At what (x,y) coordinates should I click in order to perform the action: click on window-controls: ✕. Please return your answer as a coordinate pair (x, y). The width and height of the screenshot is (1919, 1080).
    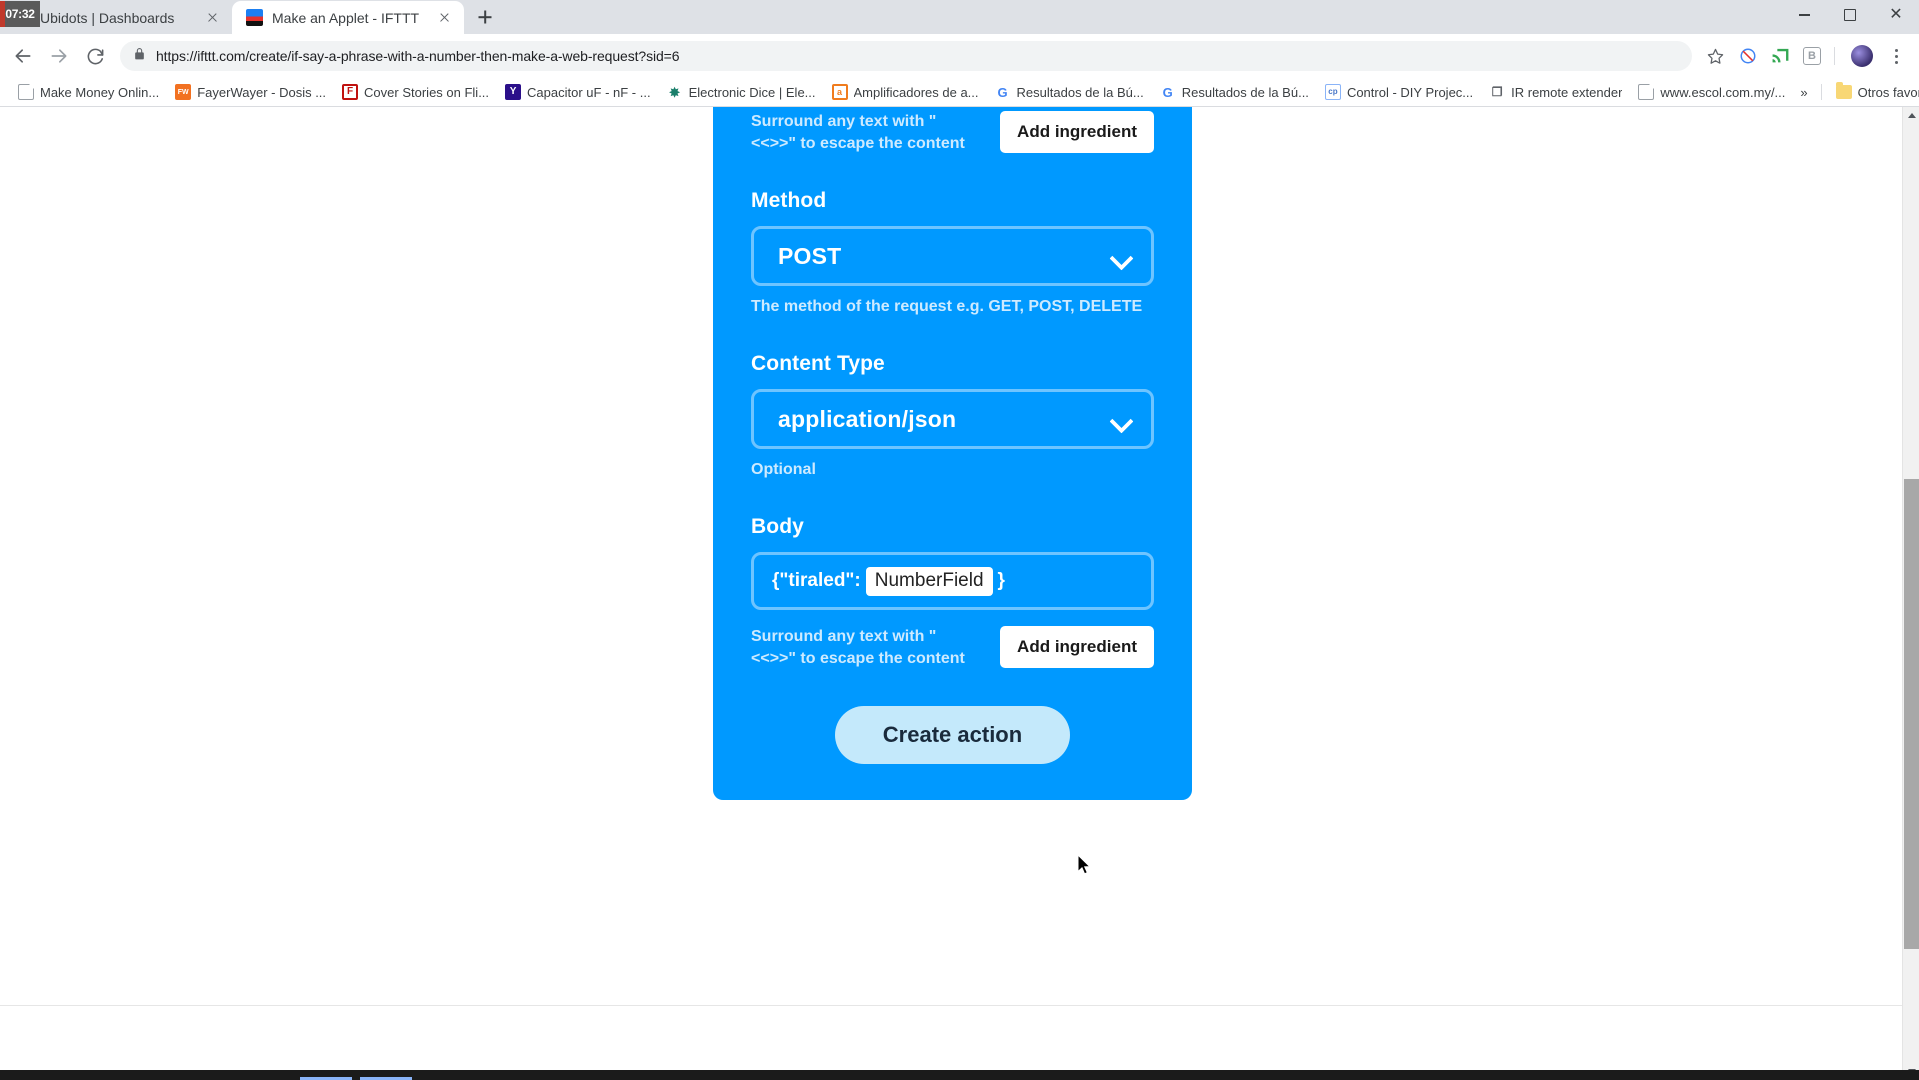
    Looking at the image, I should click on (1850, 17).